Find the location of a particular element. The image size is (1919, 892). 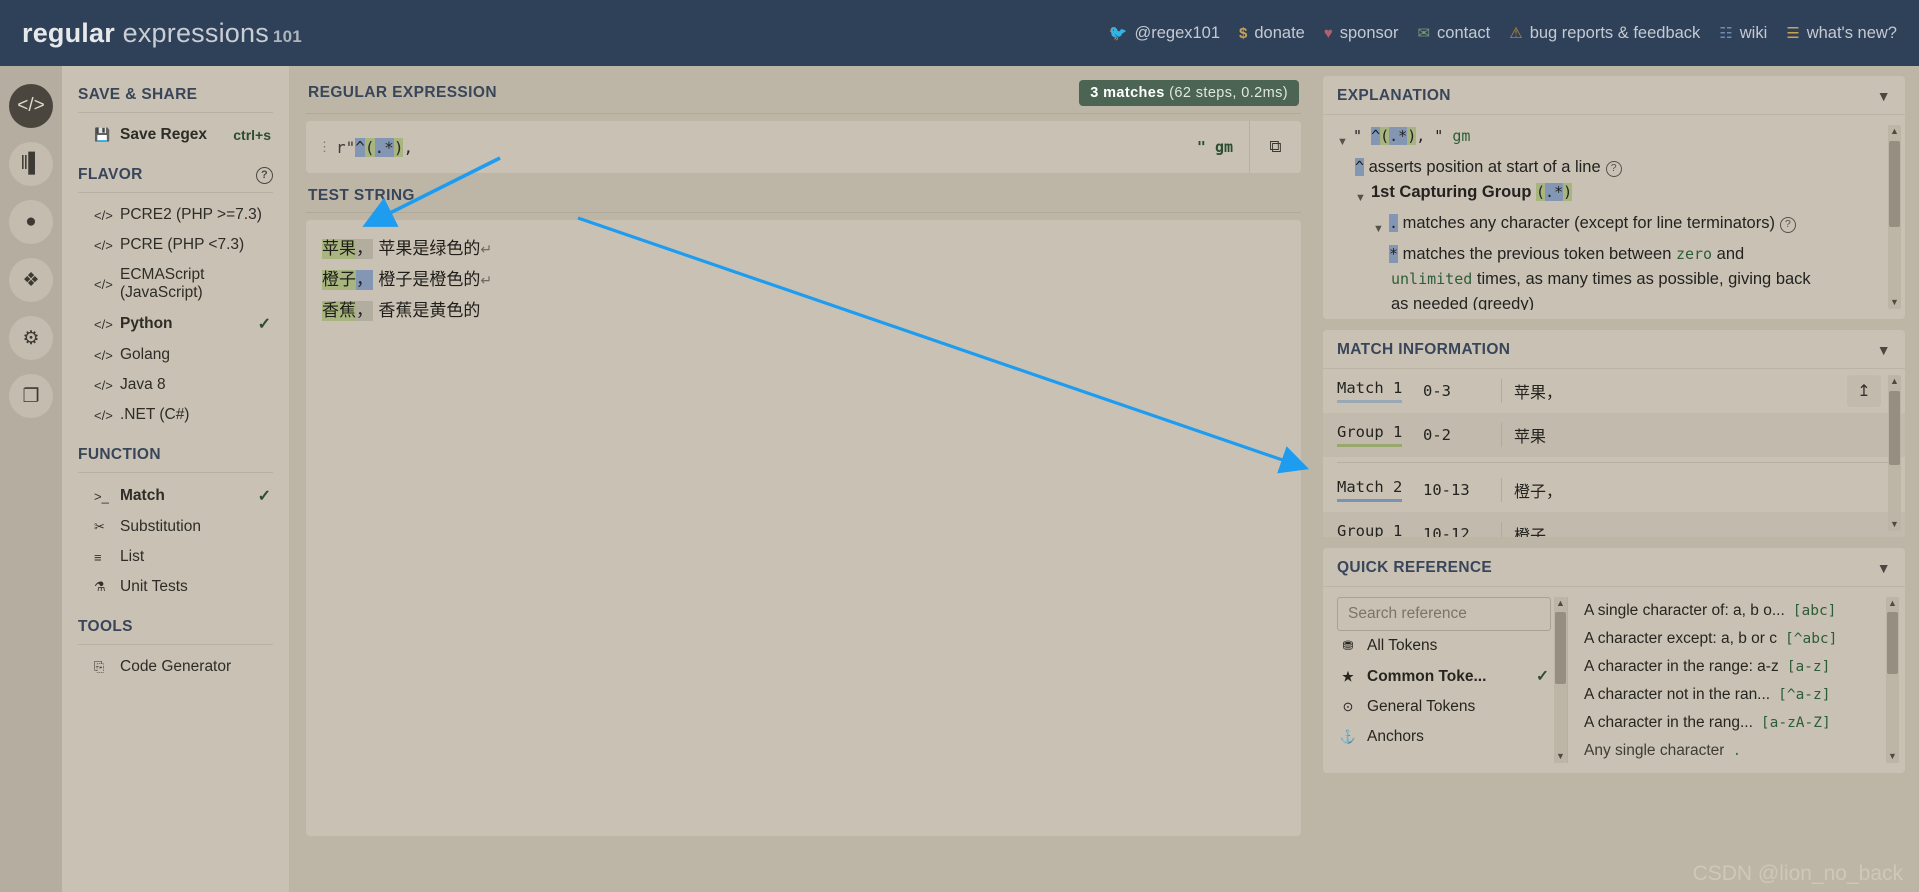

nav-link-twitter: 🐦 @regex101 is located at coordinates (1164, 33).